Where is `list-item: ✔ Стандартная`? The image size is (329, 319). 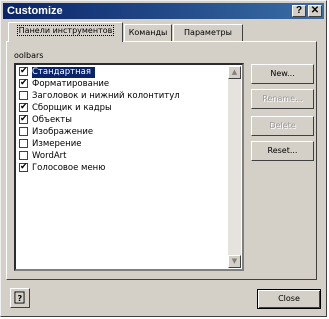
list-item: ✔ Стандартная is located at coordinates (123, 72).